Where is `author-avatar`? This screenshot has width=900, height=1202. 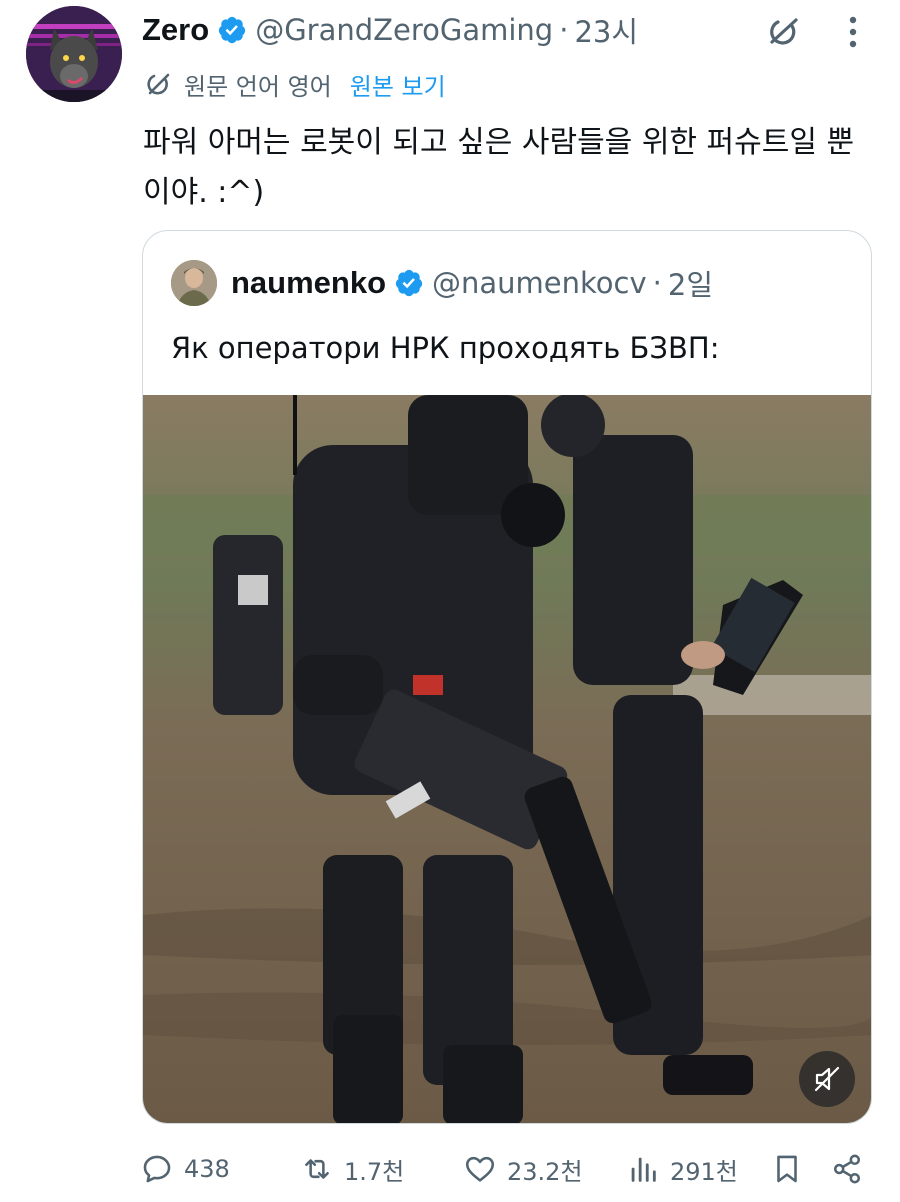
author-avatar is located at coordinates (74, 54).